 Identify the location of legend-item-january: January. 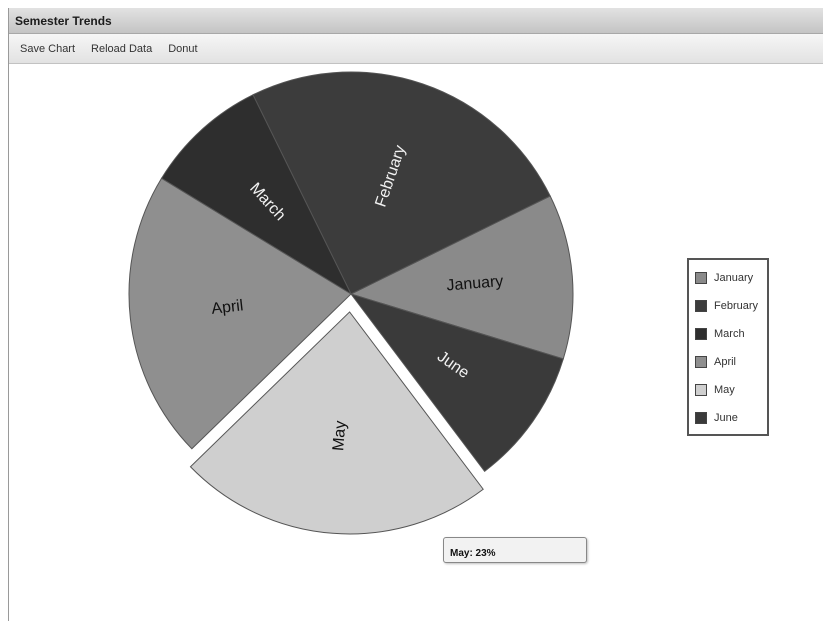
(728, 278).